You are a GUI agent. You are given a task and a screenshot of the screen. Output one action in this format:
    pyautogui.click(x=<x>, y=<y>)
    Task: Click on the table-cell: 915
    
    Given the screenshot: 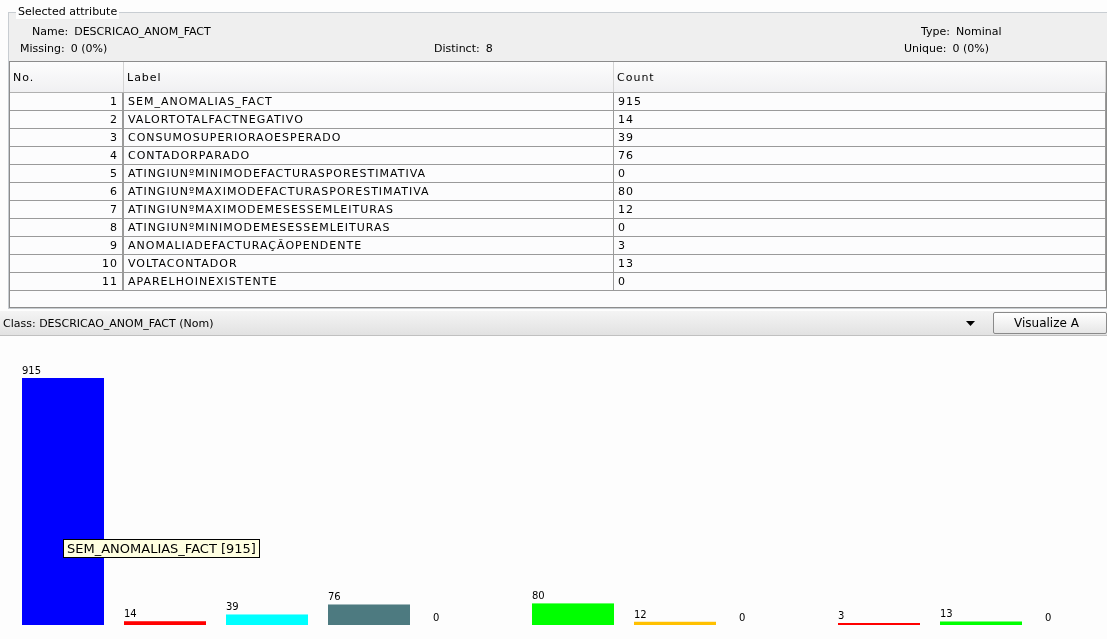 What is the action you would take?
    pyautogui.click(x=860, y=101)
    